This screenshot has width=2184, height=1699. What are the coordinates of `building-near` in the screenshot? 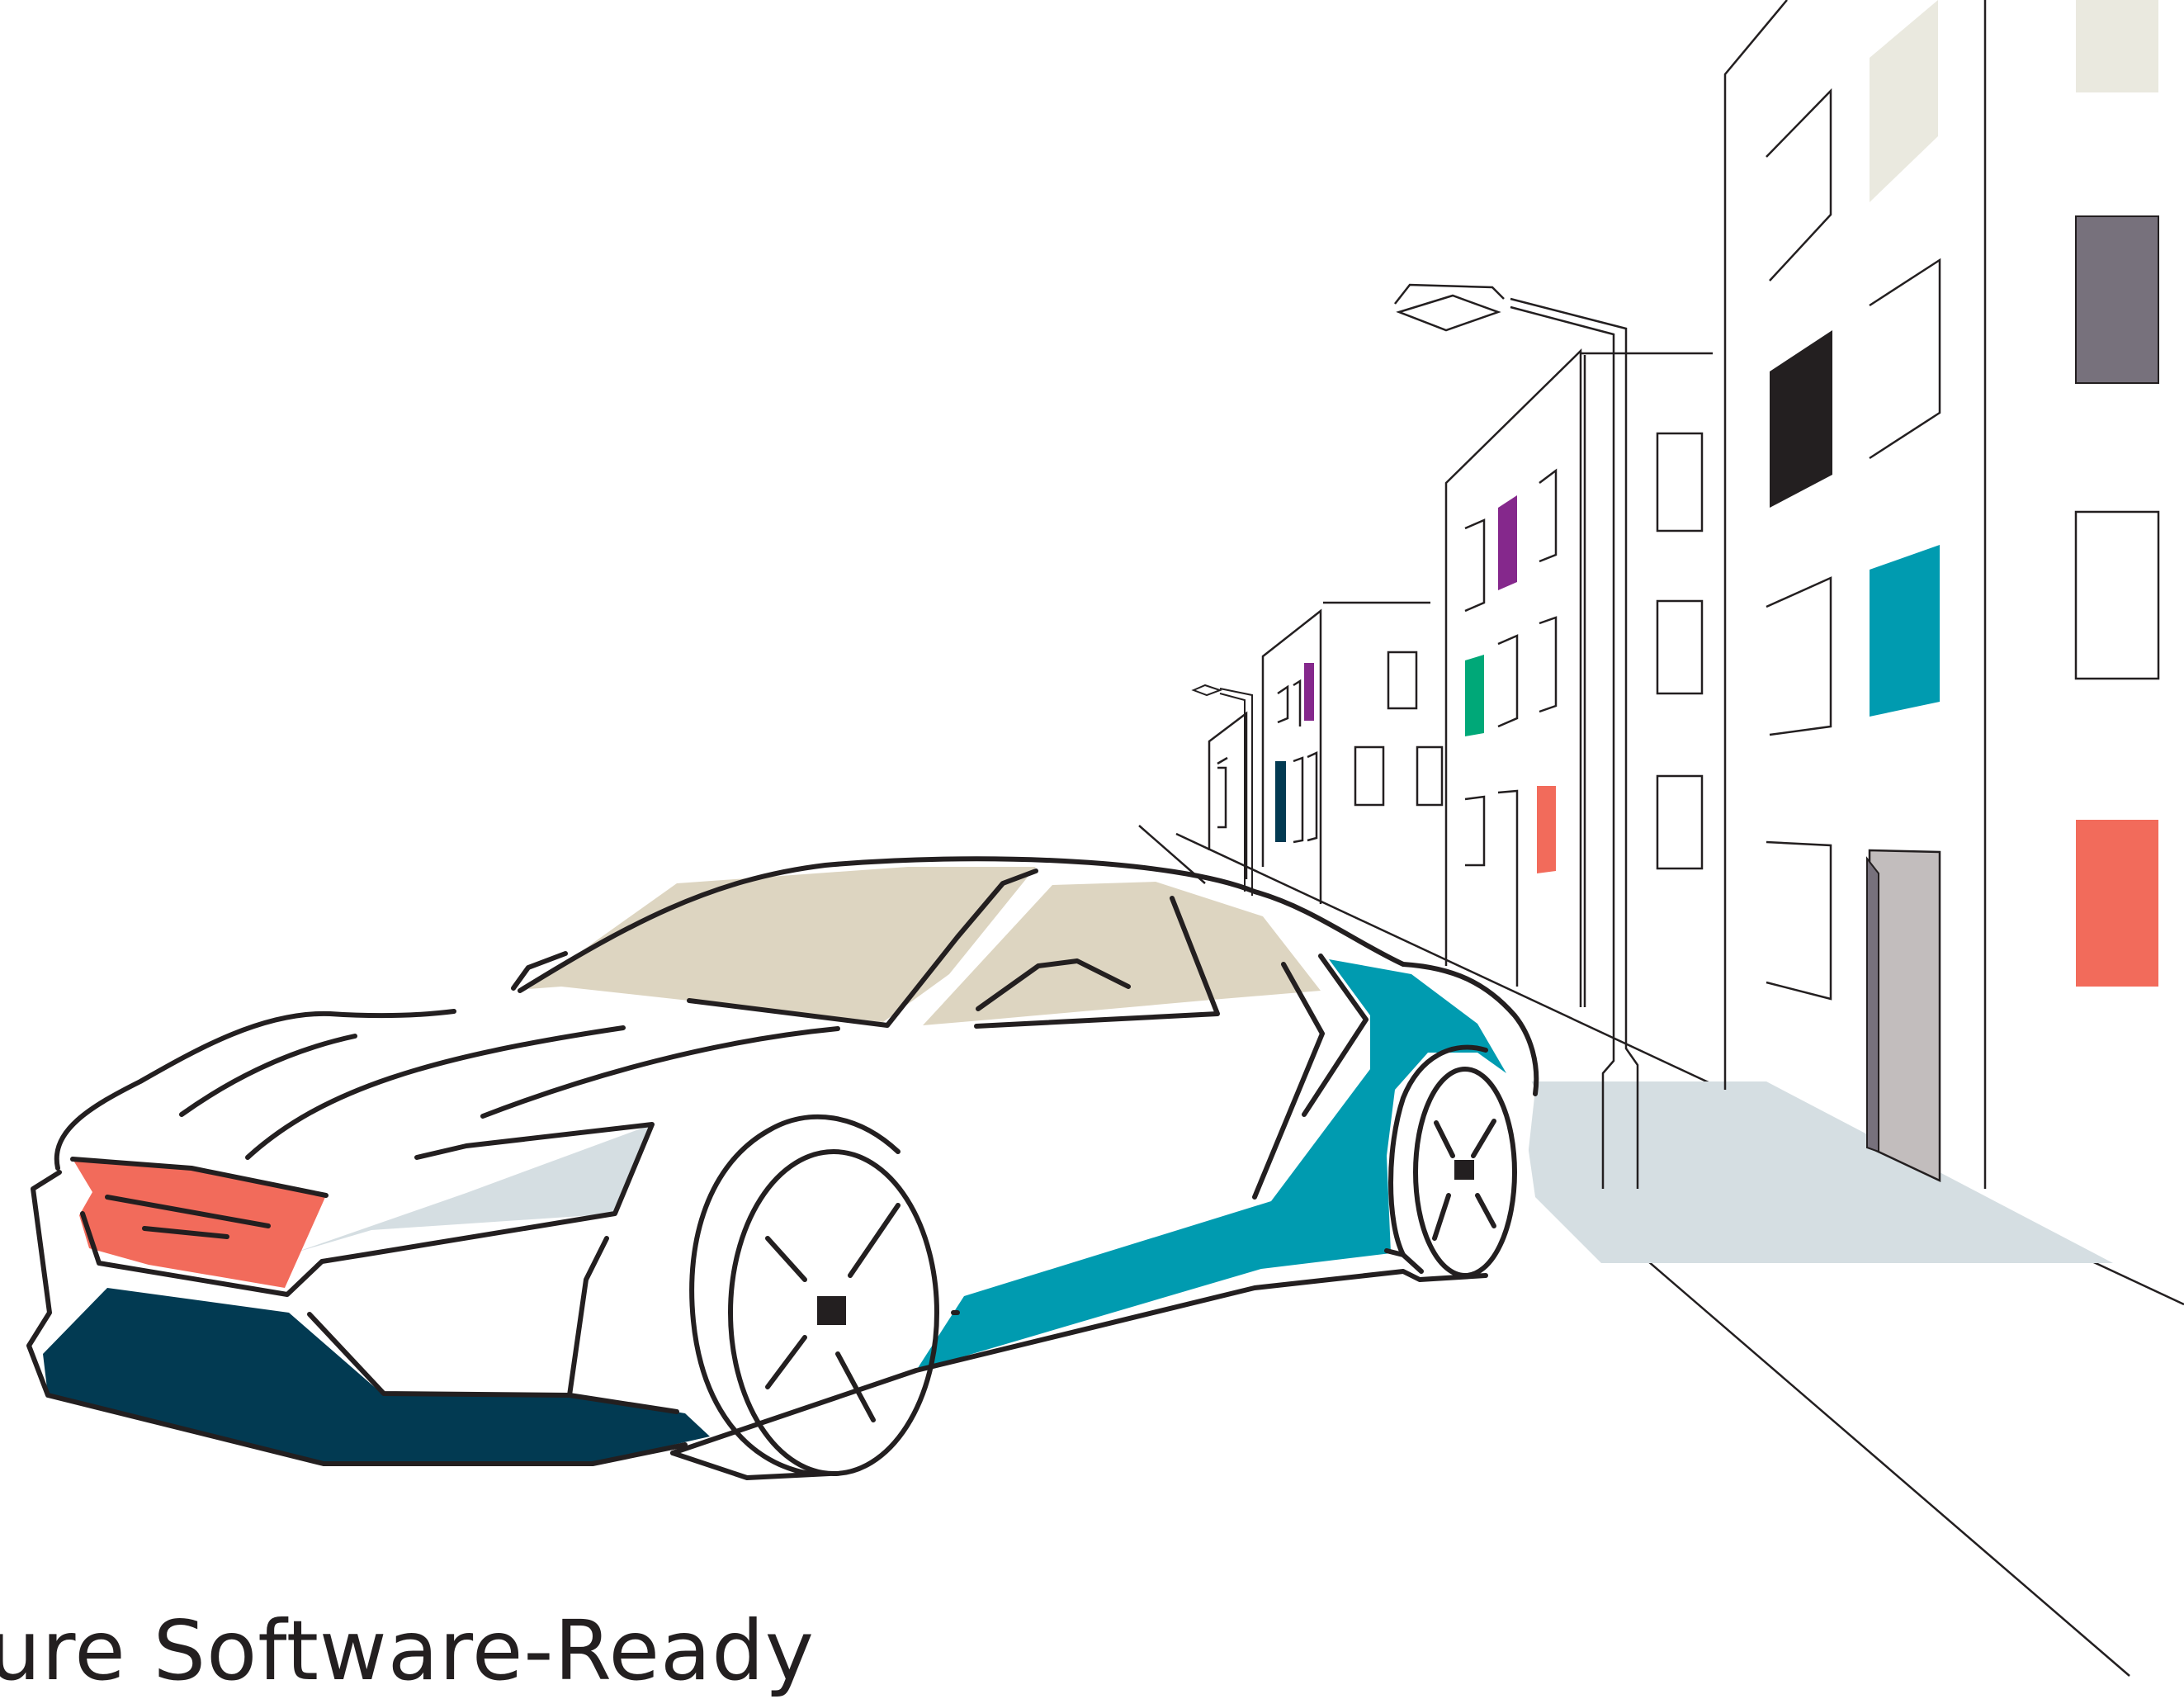 It's located at (1855, 594).